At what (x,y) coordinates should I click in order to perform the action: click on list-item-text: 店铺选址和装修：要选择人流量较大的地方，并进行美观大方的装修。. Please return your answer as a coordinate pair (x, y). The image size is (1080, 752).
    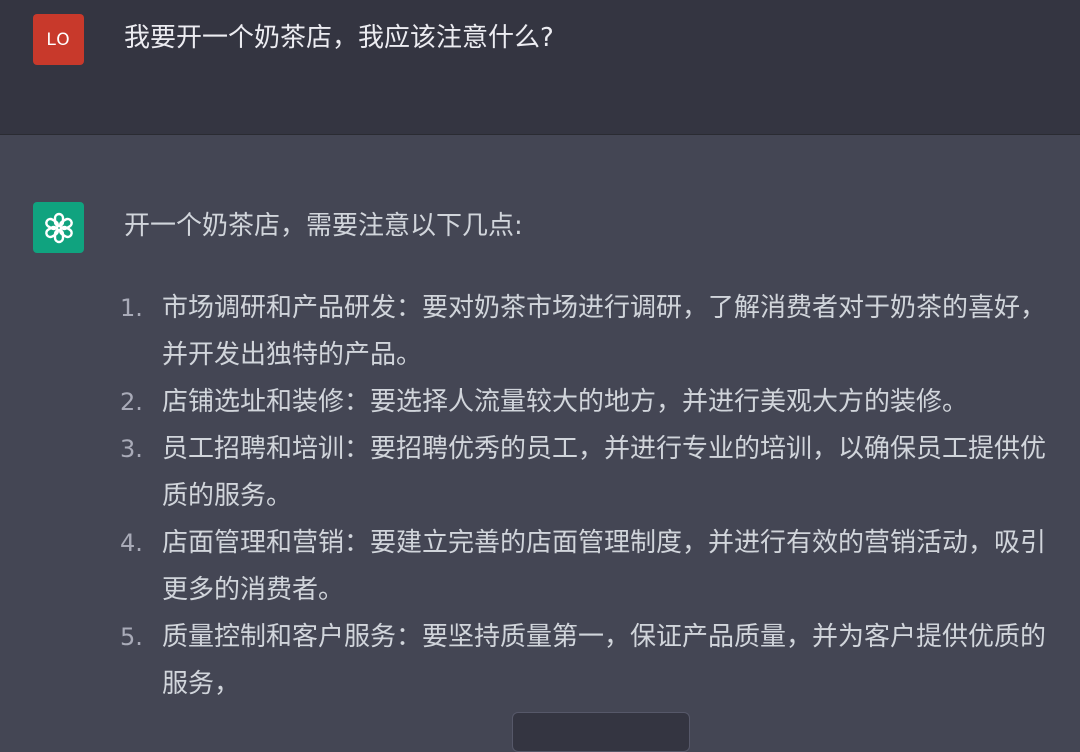
    Looking at the image, I should click on (565, 402).